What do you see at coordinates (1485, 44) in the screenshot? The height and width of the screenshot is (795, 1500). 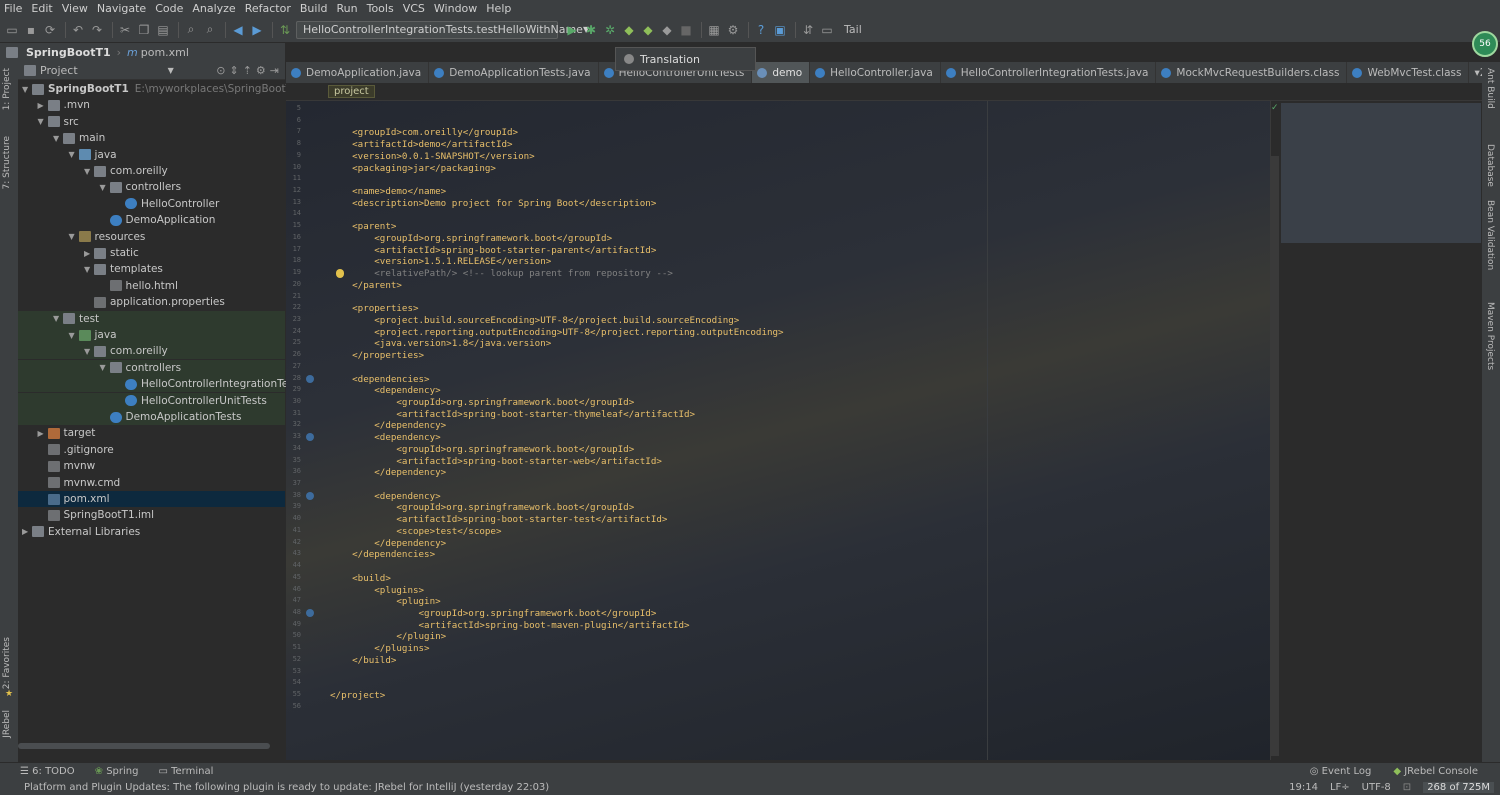 I see `update-badge: 56` at bounding box center [1485, 44].